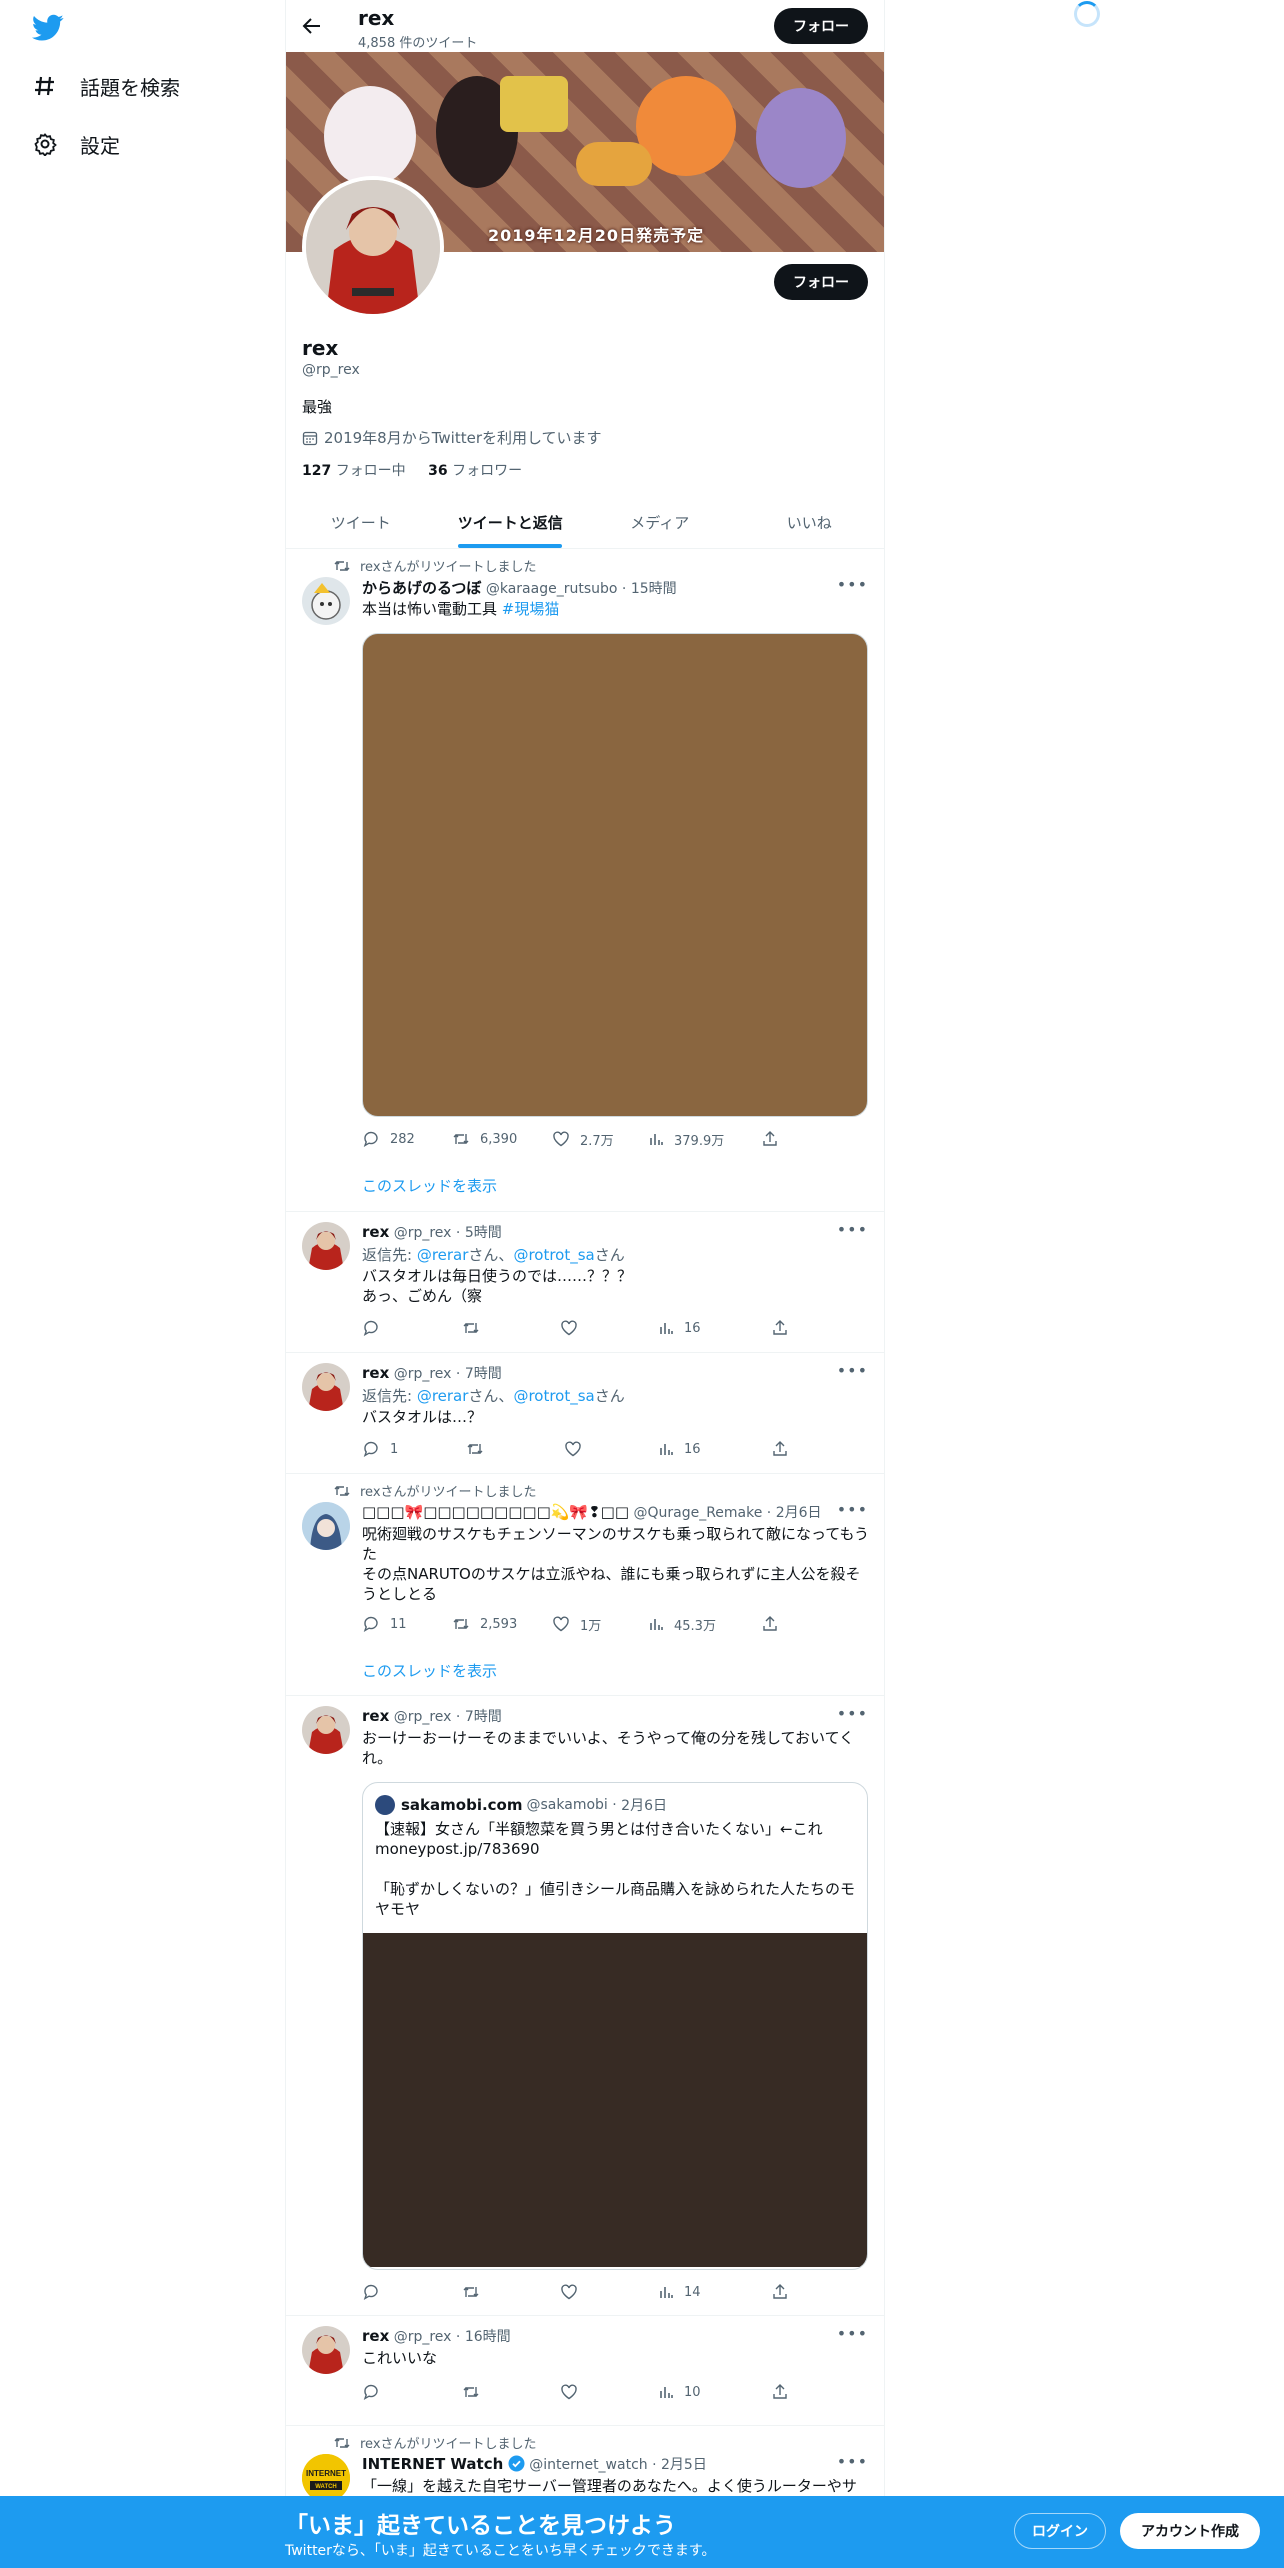 This screenshot has height=2568, width=1284. Describe the element at coordinates (715, 2292) in the screenshot. I see `views-button: 14` at that location.